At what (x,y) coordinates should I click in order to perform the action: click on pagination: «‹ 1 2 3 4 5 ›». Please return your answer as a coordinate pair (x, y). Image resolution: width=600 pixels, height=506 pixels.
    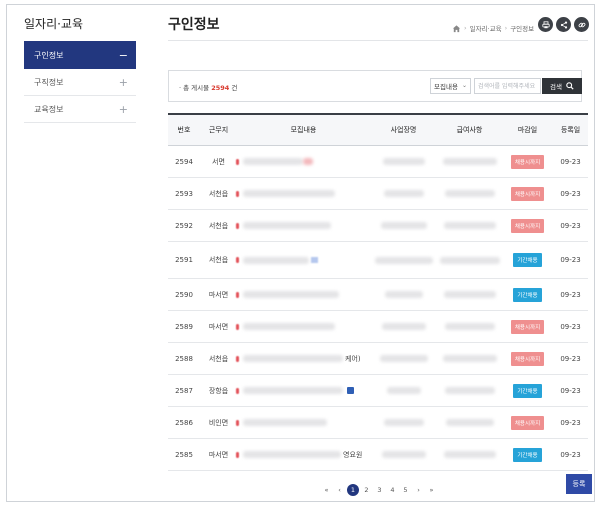
    Looking at the image, I should click on (379, 490).